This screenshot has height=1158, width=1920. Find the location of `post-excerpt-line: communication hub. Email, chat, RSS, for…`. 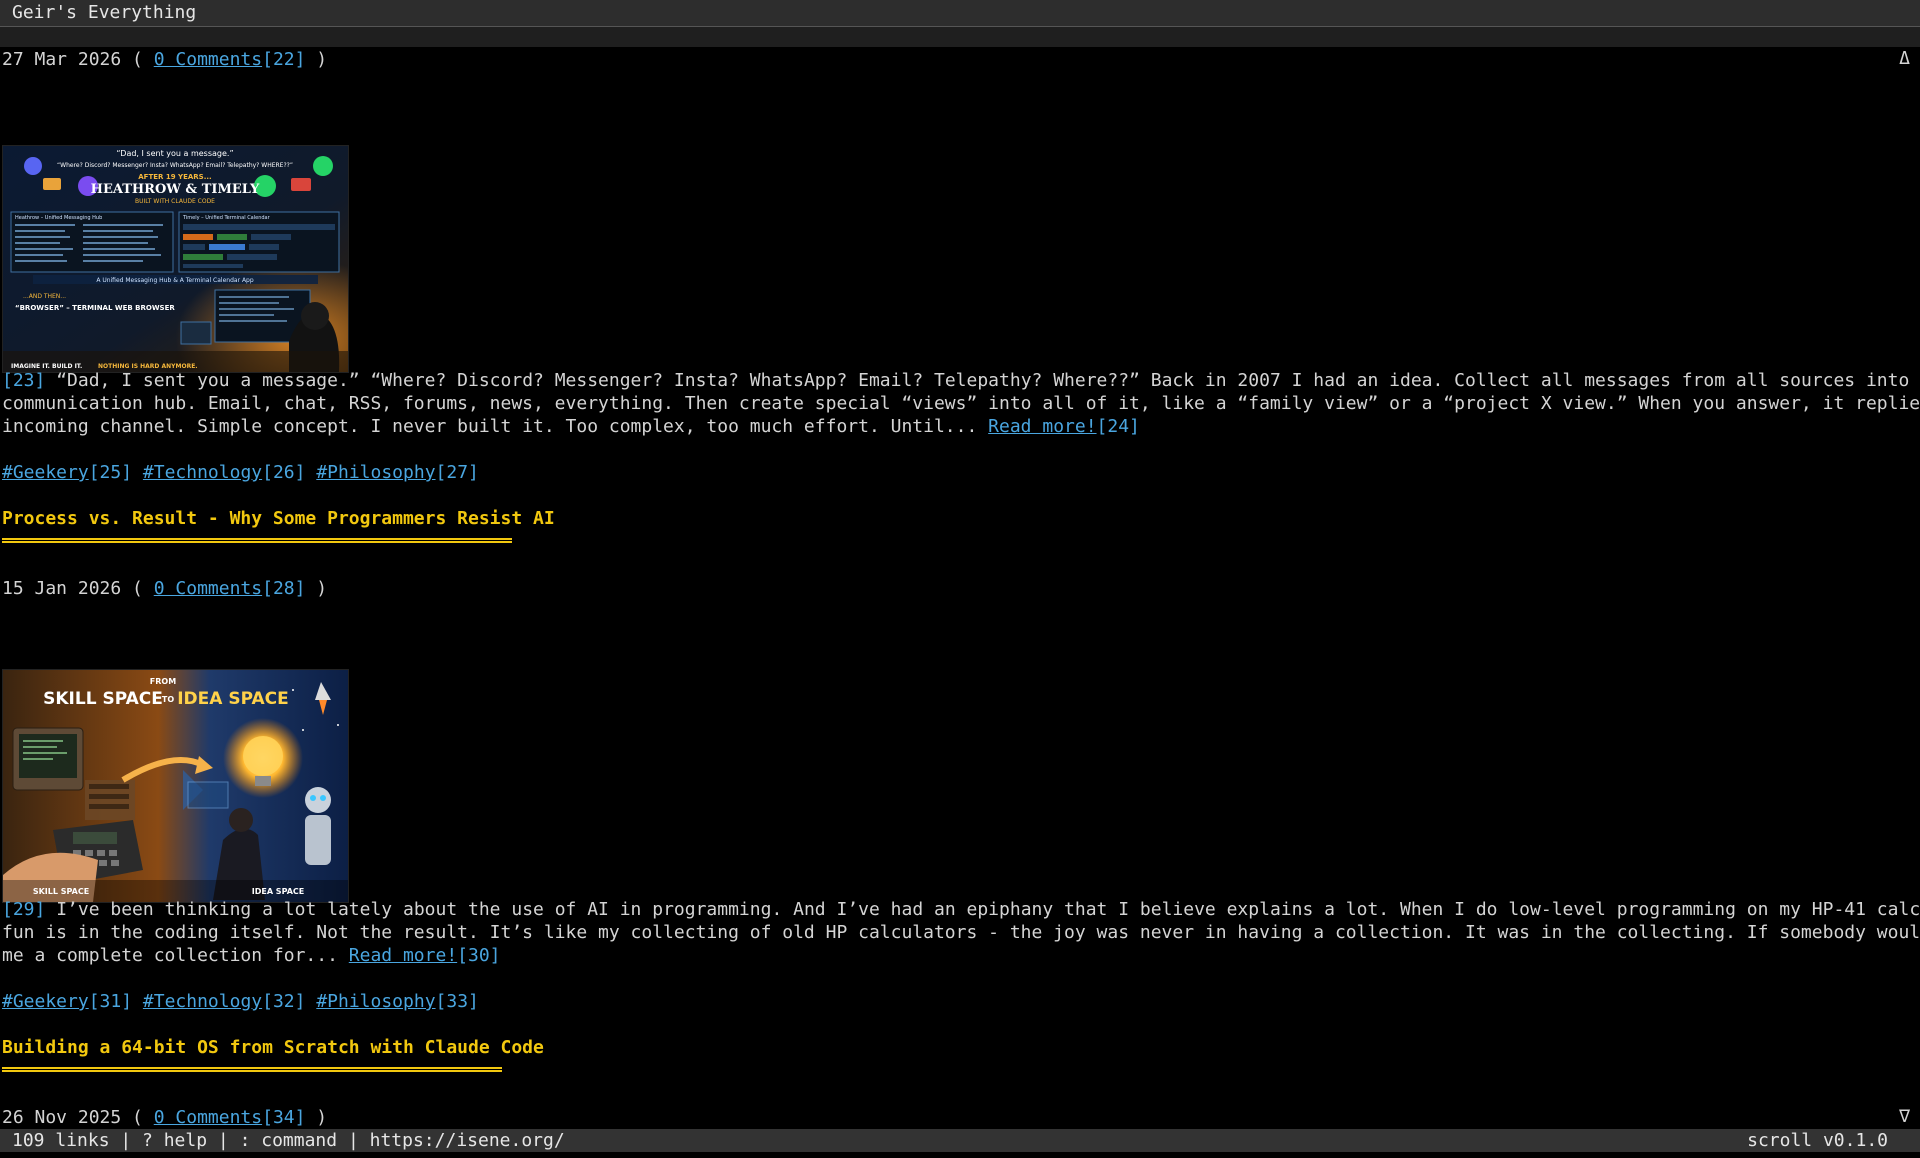

post-excerpt-line: communication hub. Email, chat, RSS, for… is located at coordinates (961, 403).